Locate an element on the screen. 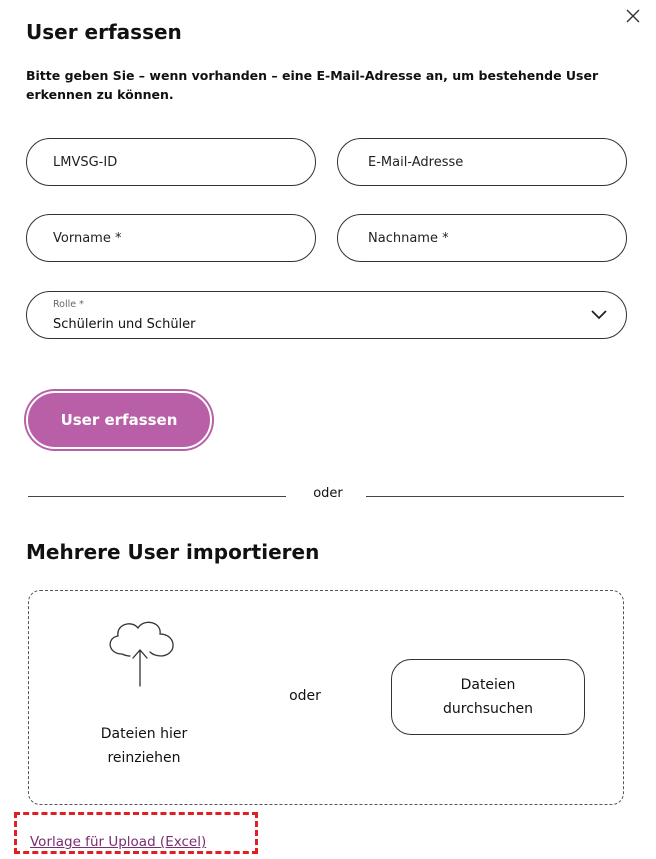 This screenshot has width=656, height=859. dropzone-text: Dateien hier reinziehen is located at coordinates (144, 746).